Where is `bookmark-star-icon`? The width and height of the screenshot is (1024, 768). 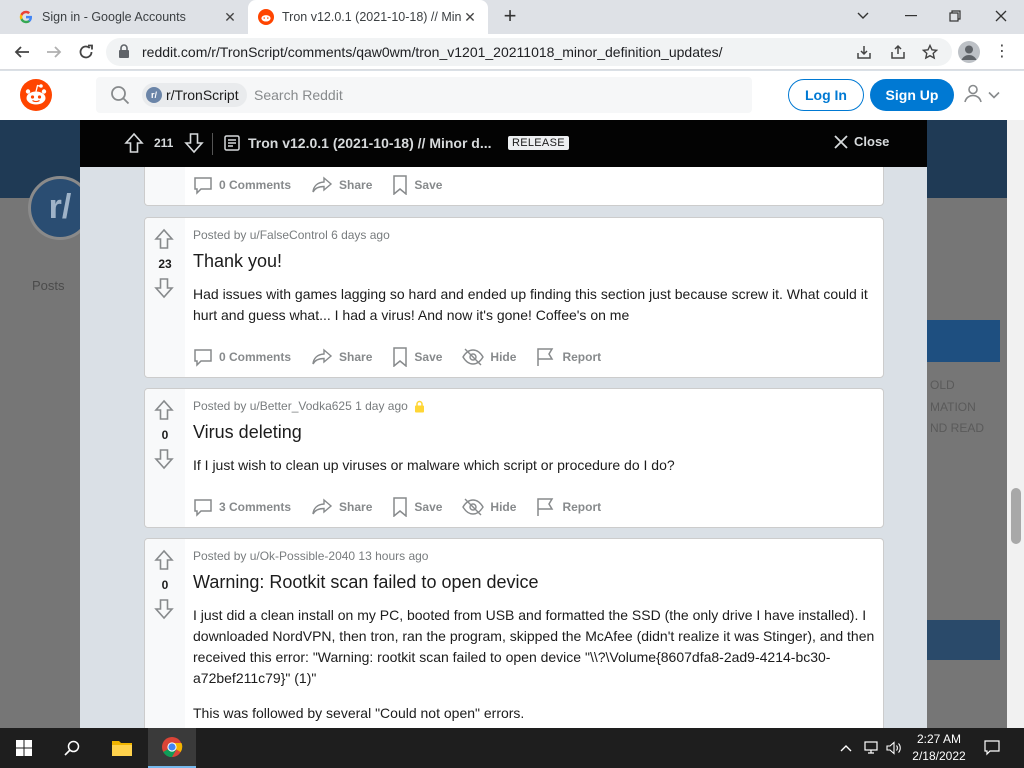
bookmark-star-icon is located at coordinates (930, 52).